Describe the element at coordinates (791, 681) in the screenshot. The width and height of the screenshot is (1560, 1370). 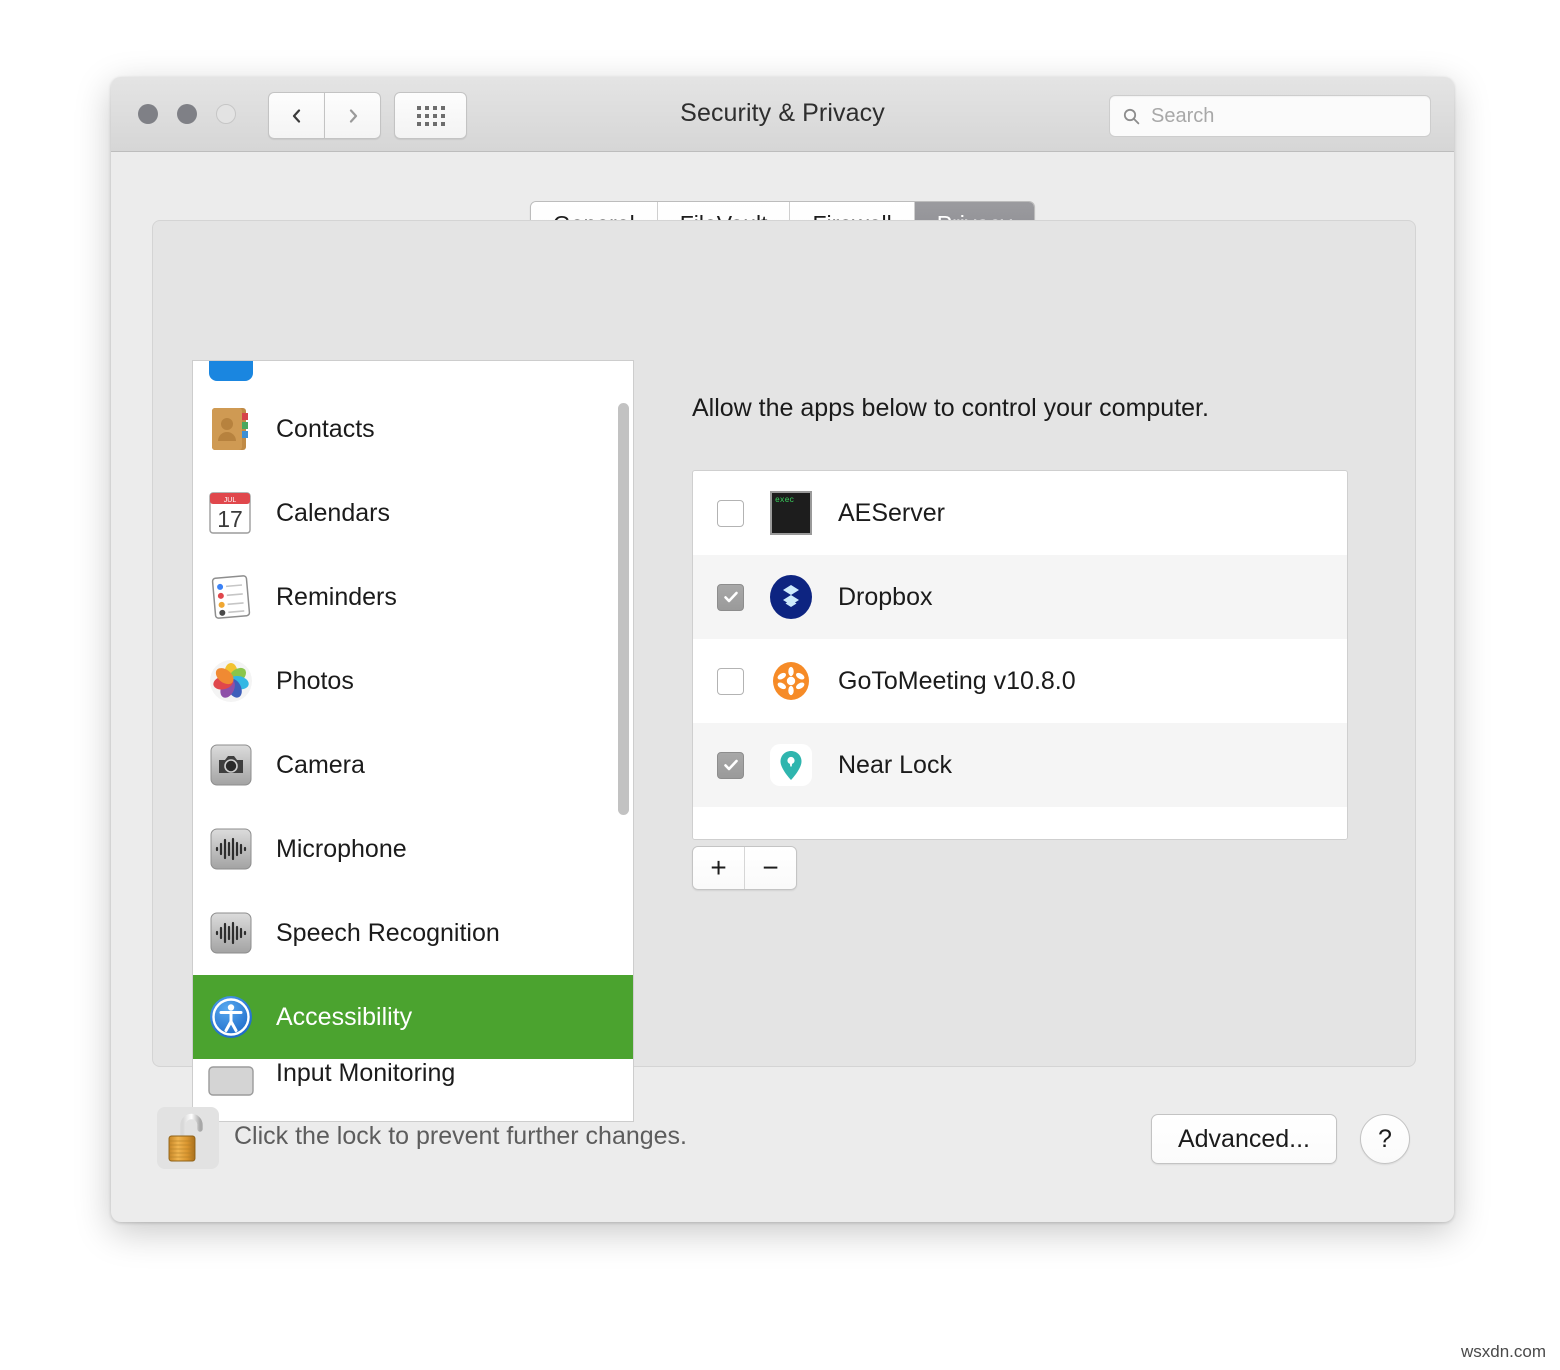
I see `gotomeeting-icon` at that location.